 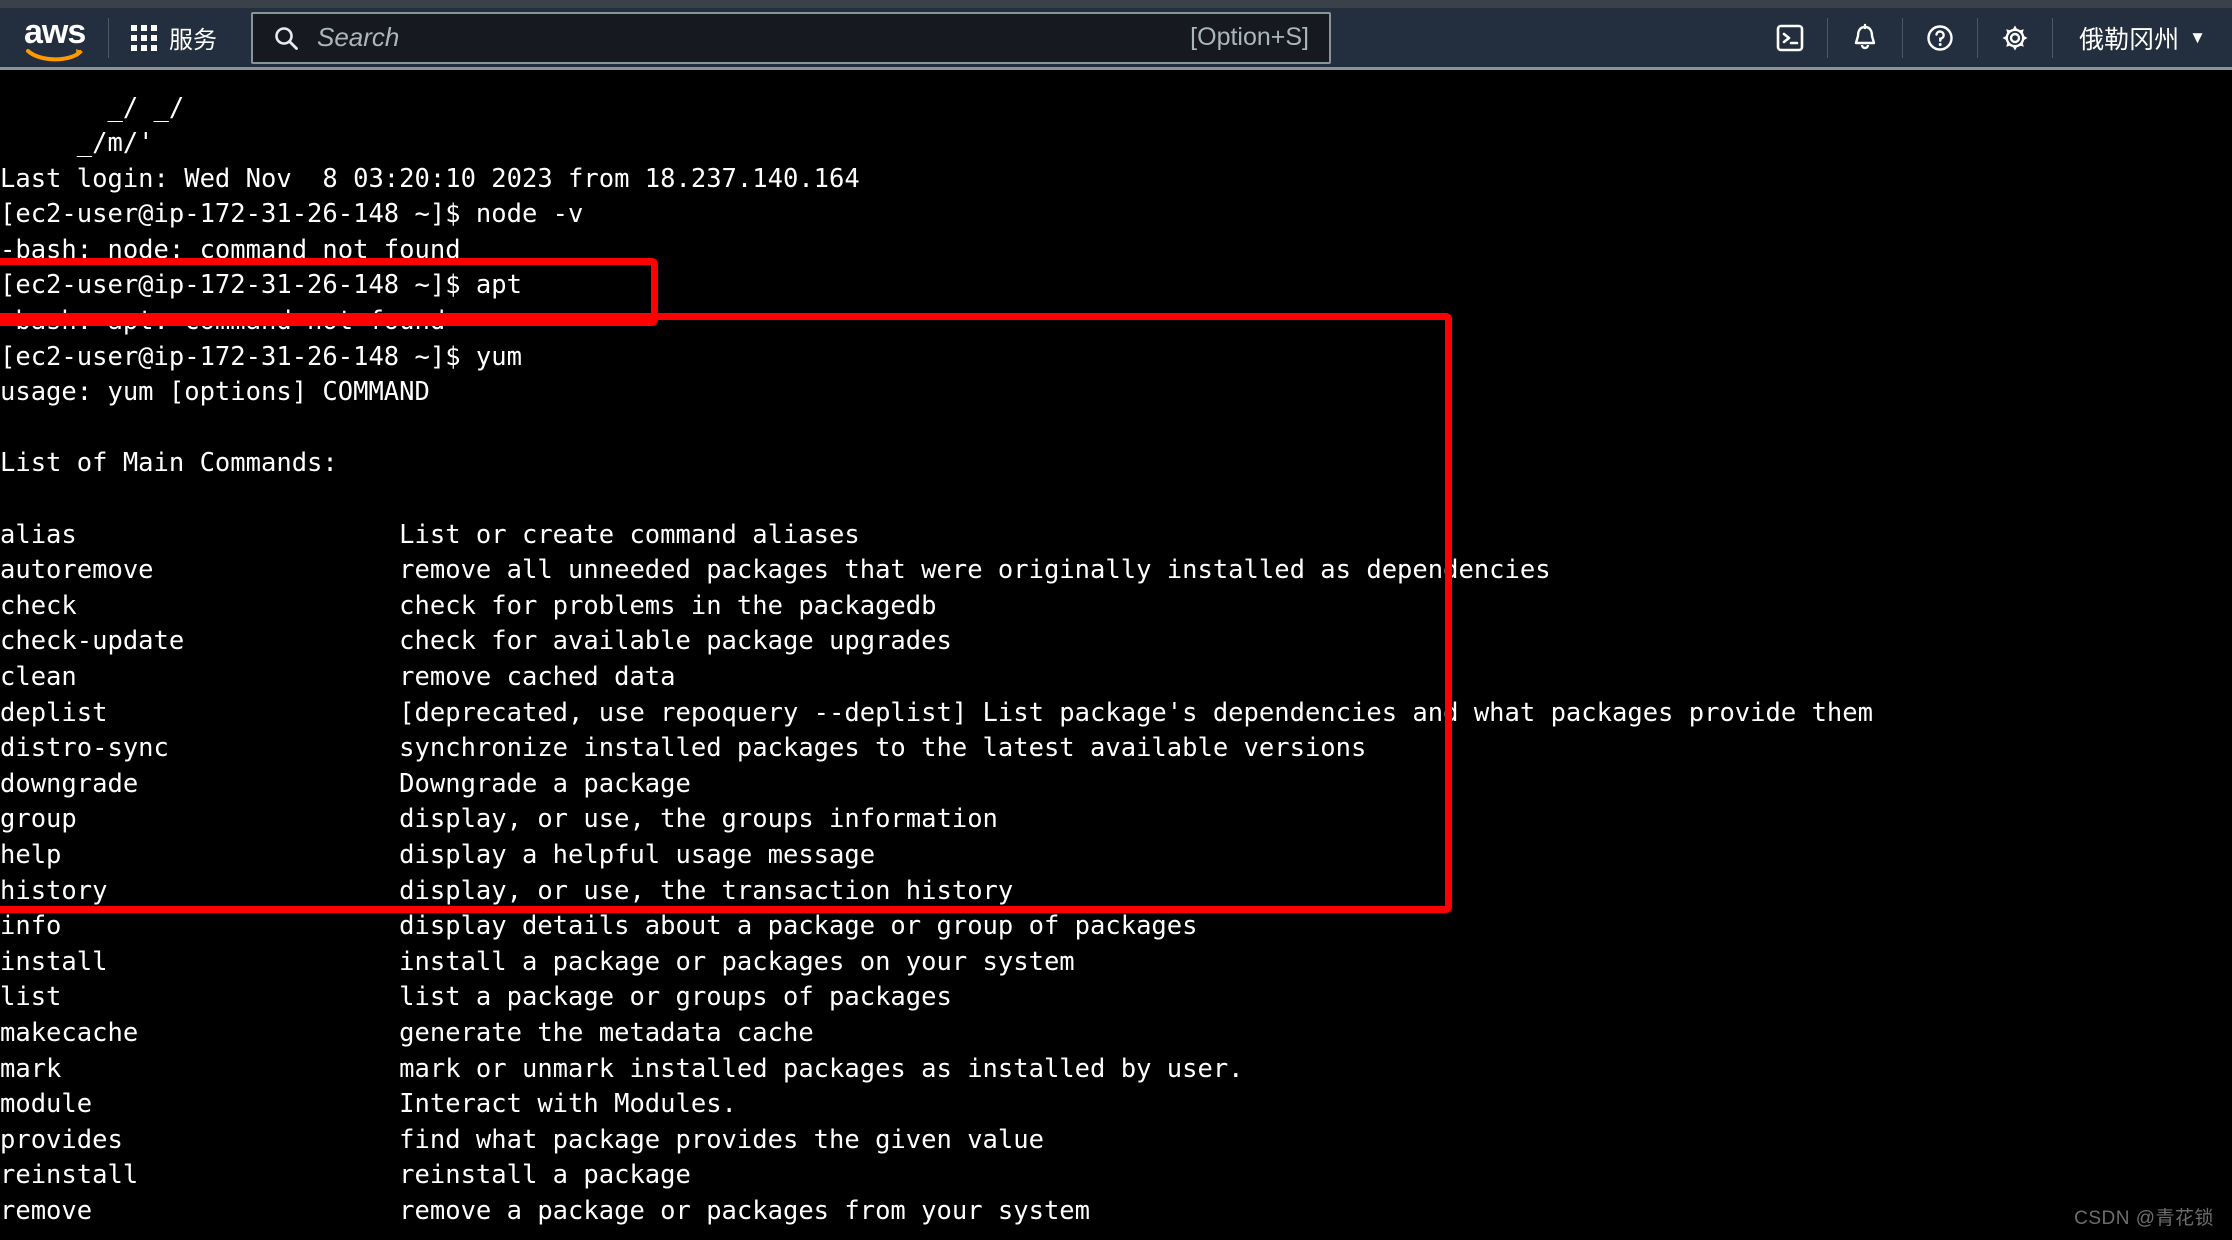 What do you see at coordinates (286, 38) in the screenshot?
I see `search-icon` at bounding box center [286, 38].